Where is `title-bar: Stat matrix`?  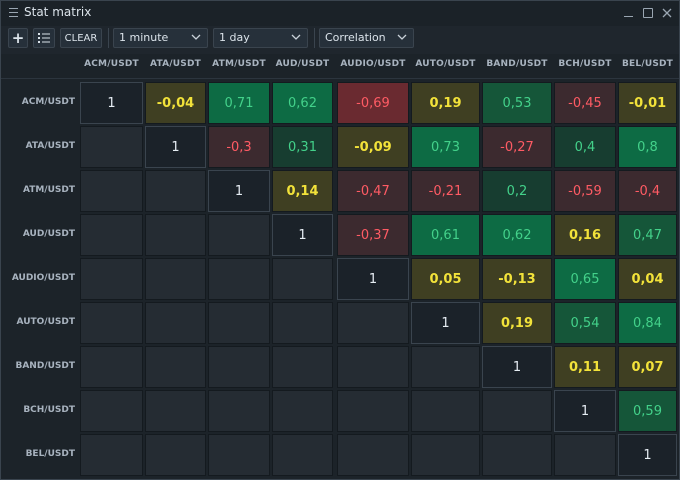 title-bar: Stat matrix is located at coordinates (340, 13).